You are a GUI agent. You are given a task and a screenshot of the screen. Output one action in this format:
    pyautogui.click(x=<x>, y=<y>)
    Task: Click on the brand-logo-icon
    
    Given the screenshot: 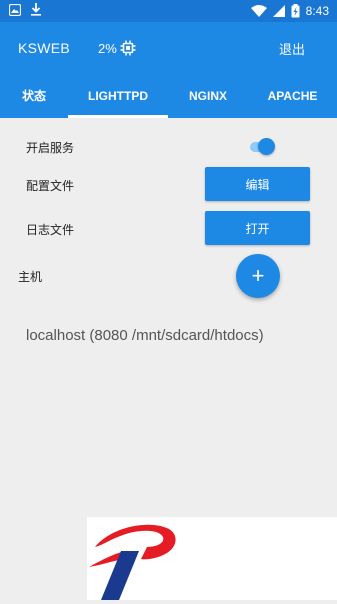 What is the action you would take?
    pyautogui.click(x=132, y=562)
    